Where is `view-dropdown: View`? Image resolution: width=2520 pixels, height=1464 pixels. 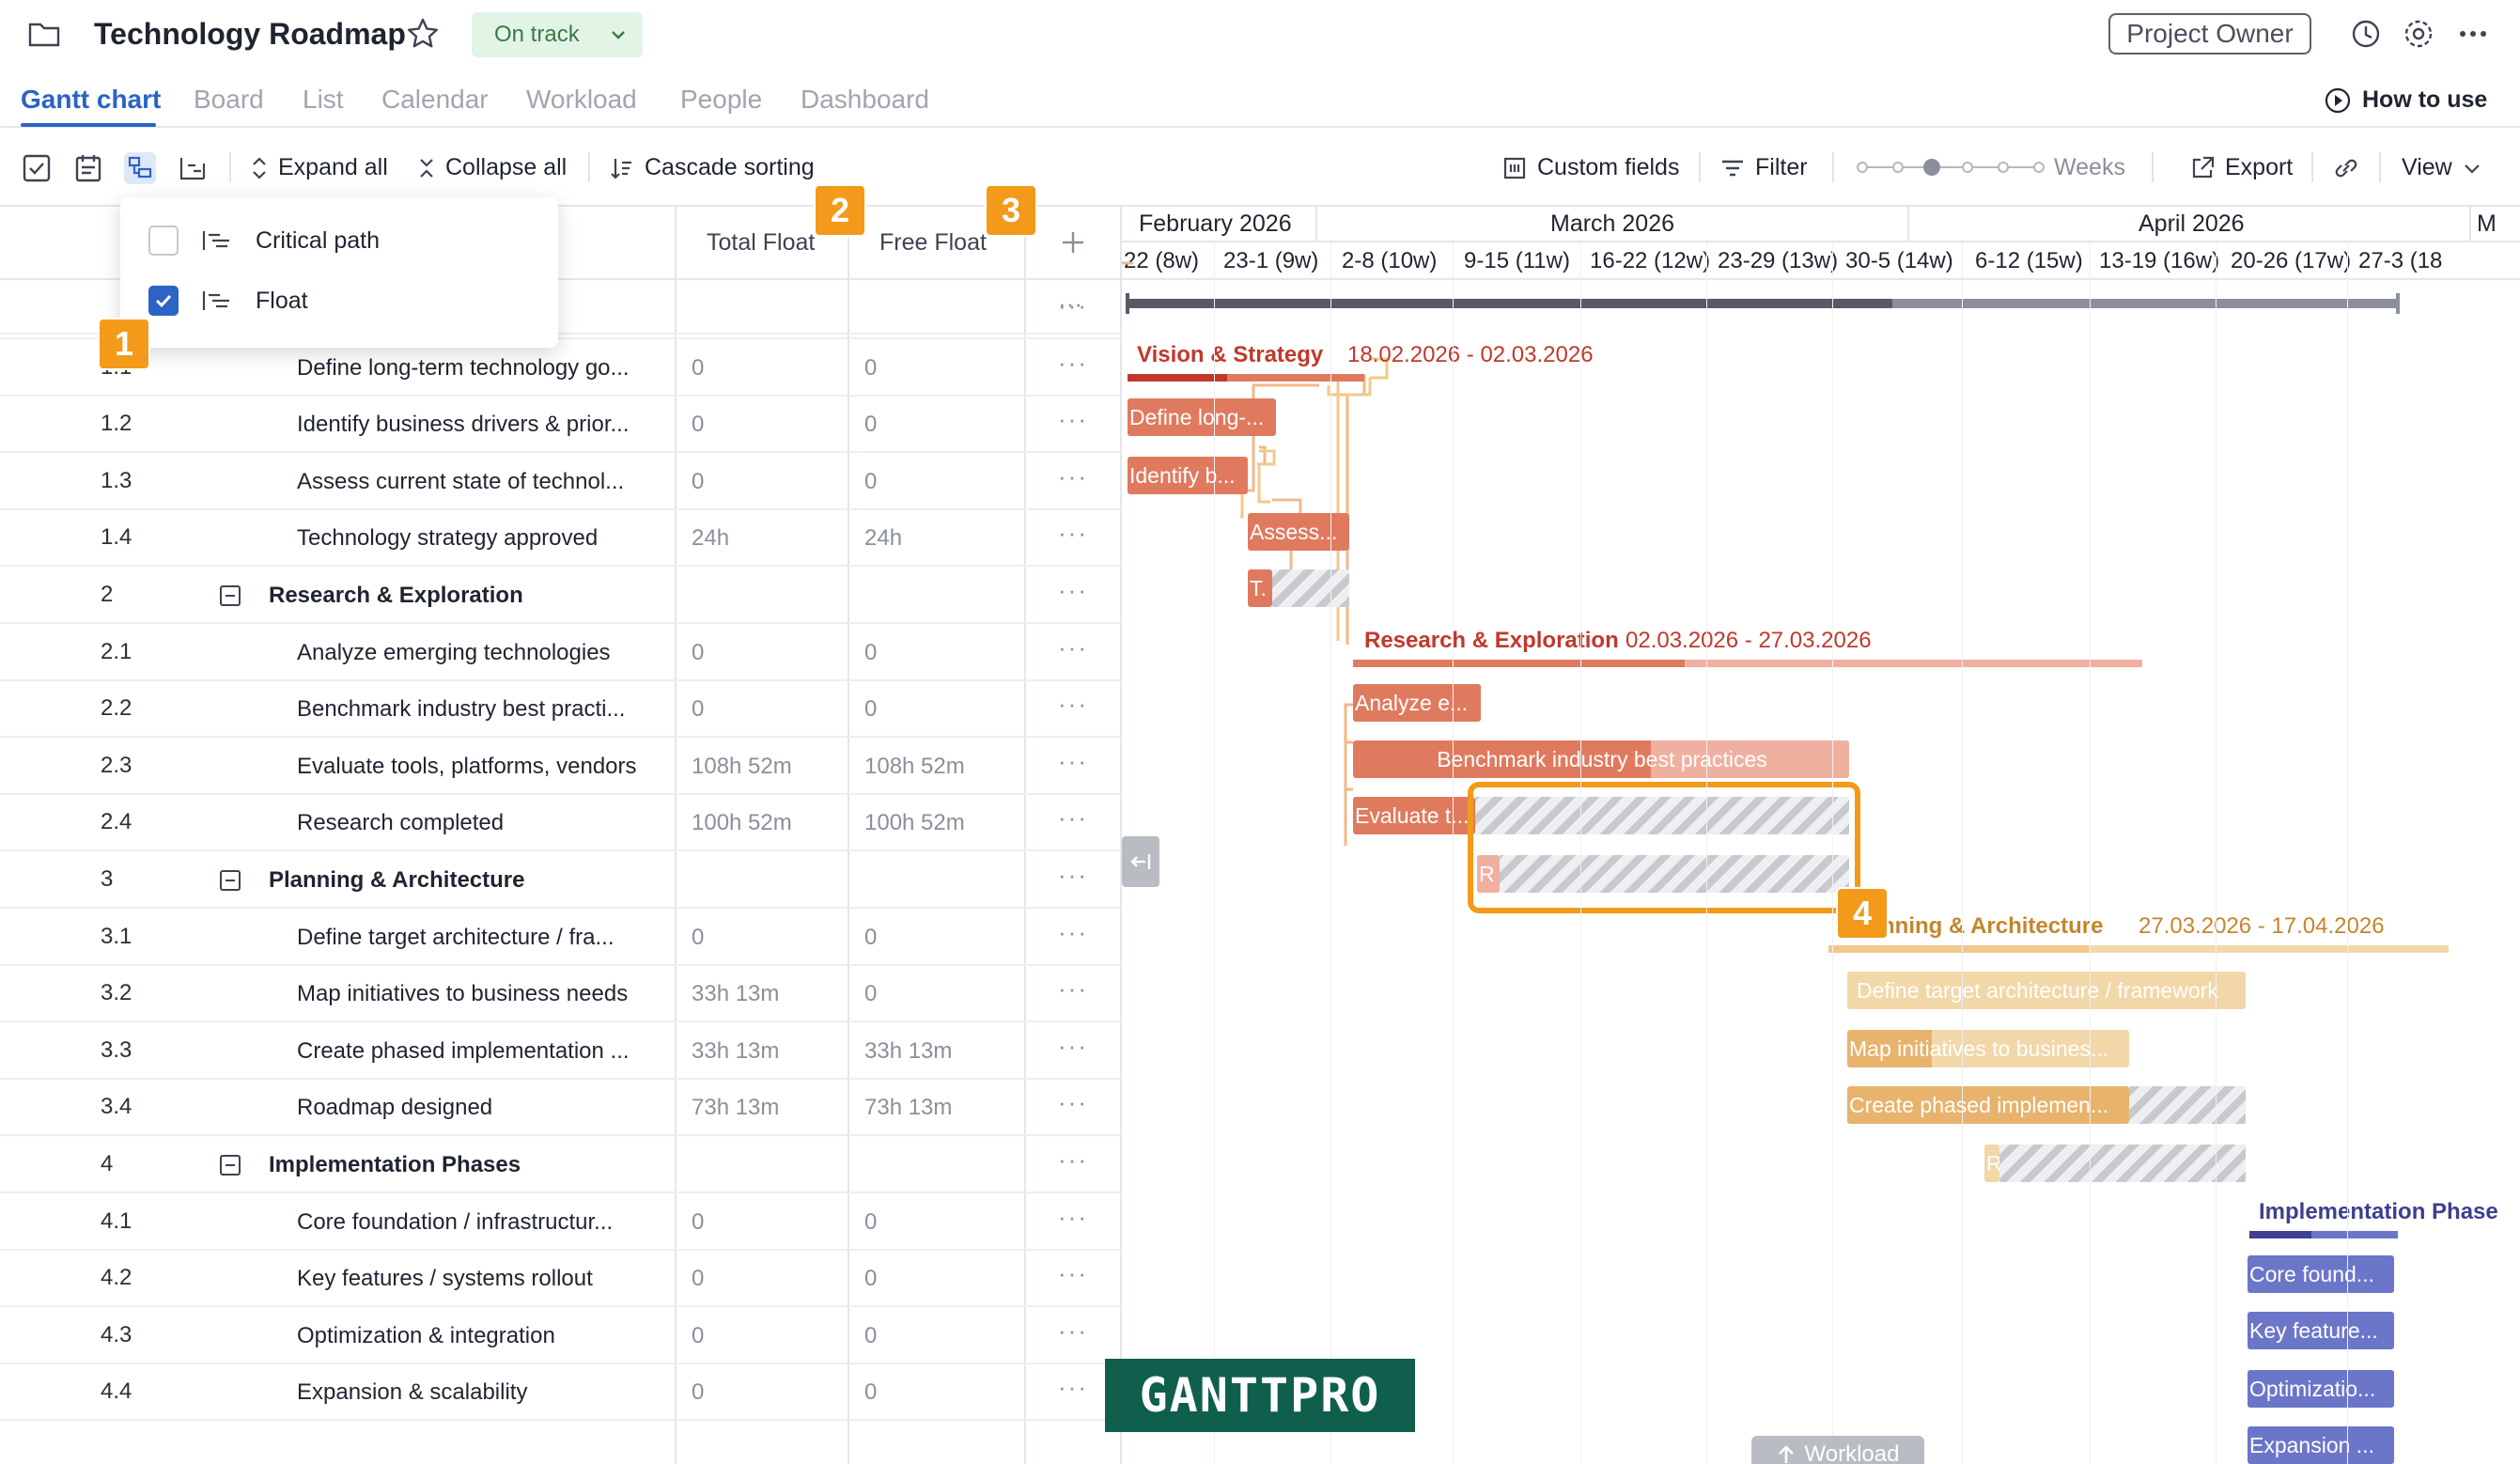 view-dropdown: View is located at coordinates (2442, 167).